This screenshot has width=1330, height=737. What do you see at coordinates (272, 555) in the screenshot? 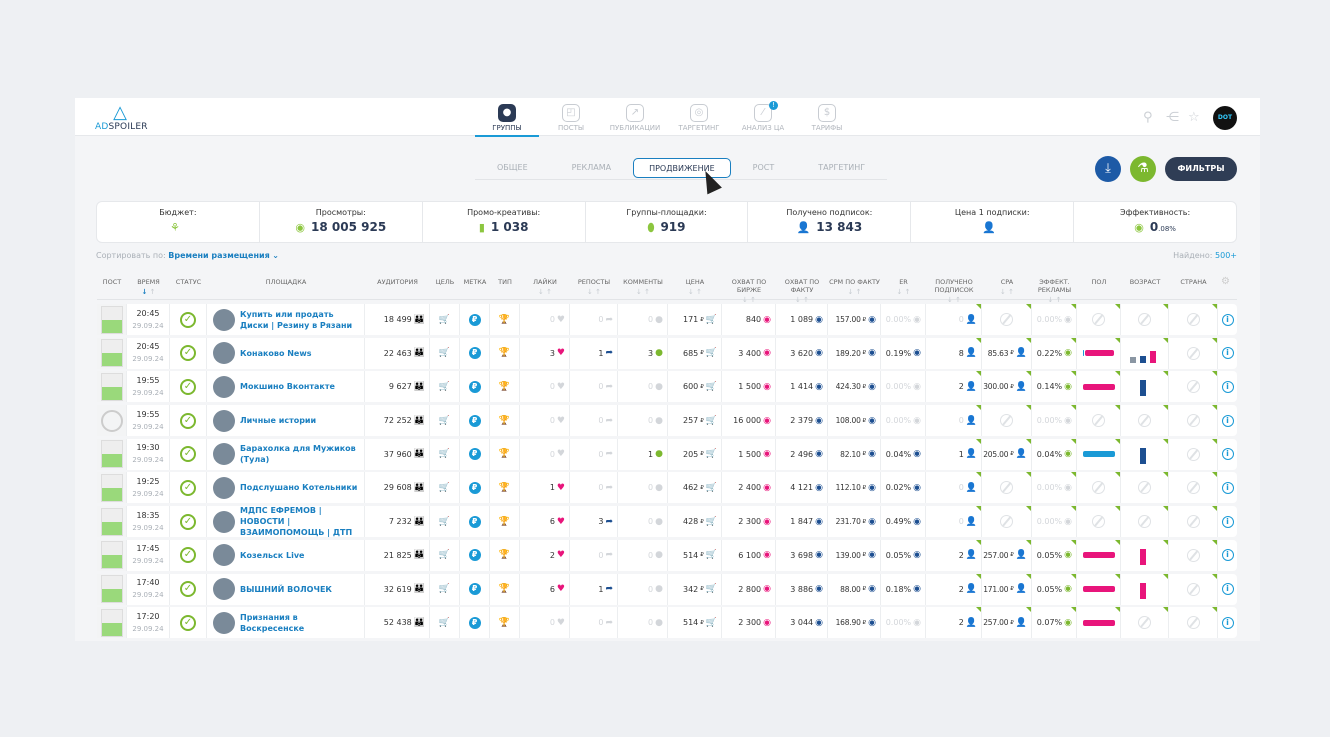
I see `group-name-link: Козельск Live` at bounding box center [272, 555].